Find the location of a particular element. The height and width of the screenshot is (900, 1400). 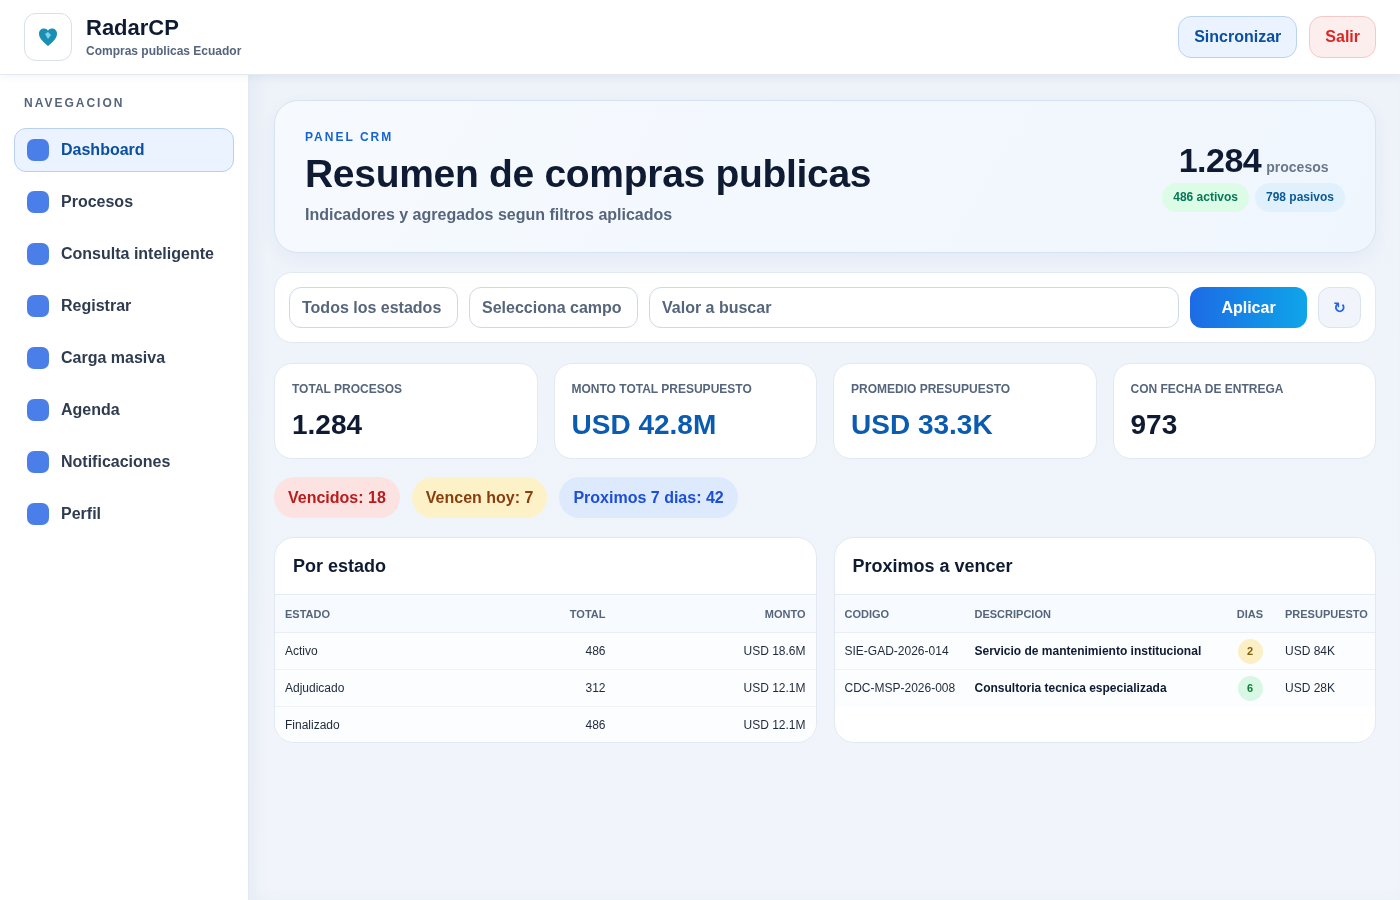

app-subtitle: Compras publicas Ecuador is located at coordinates (164, 51).